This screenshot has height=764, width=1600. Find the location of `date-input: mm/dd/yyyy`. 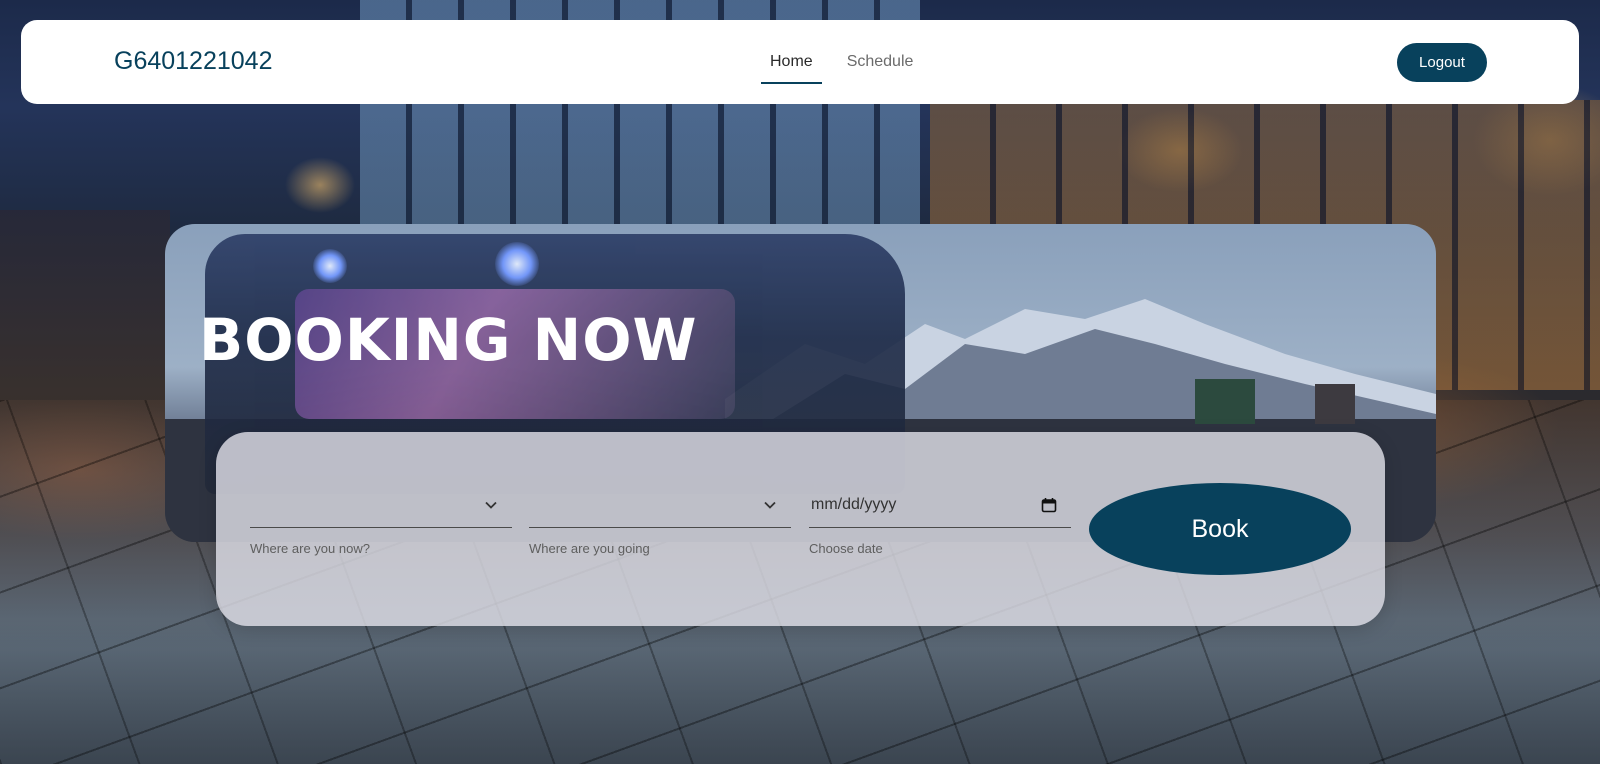

date-input: mm/dd/yyyy is located at coordinates (940, 505).